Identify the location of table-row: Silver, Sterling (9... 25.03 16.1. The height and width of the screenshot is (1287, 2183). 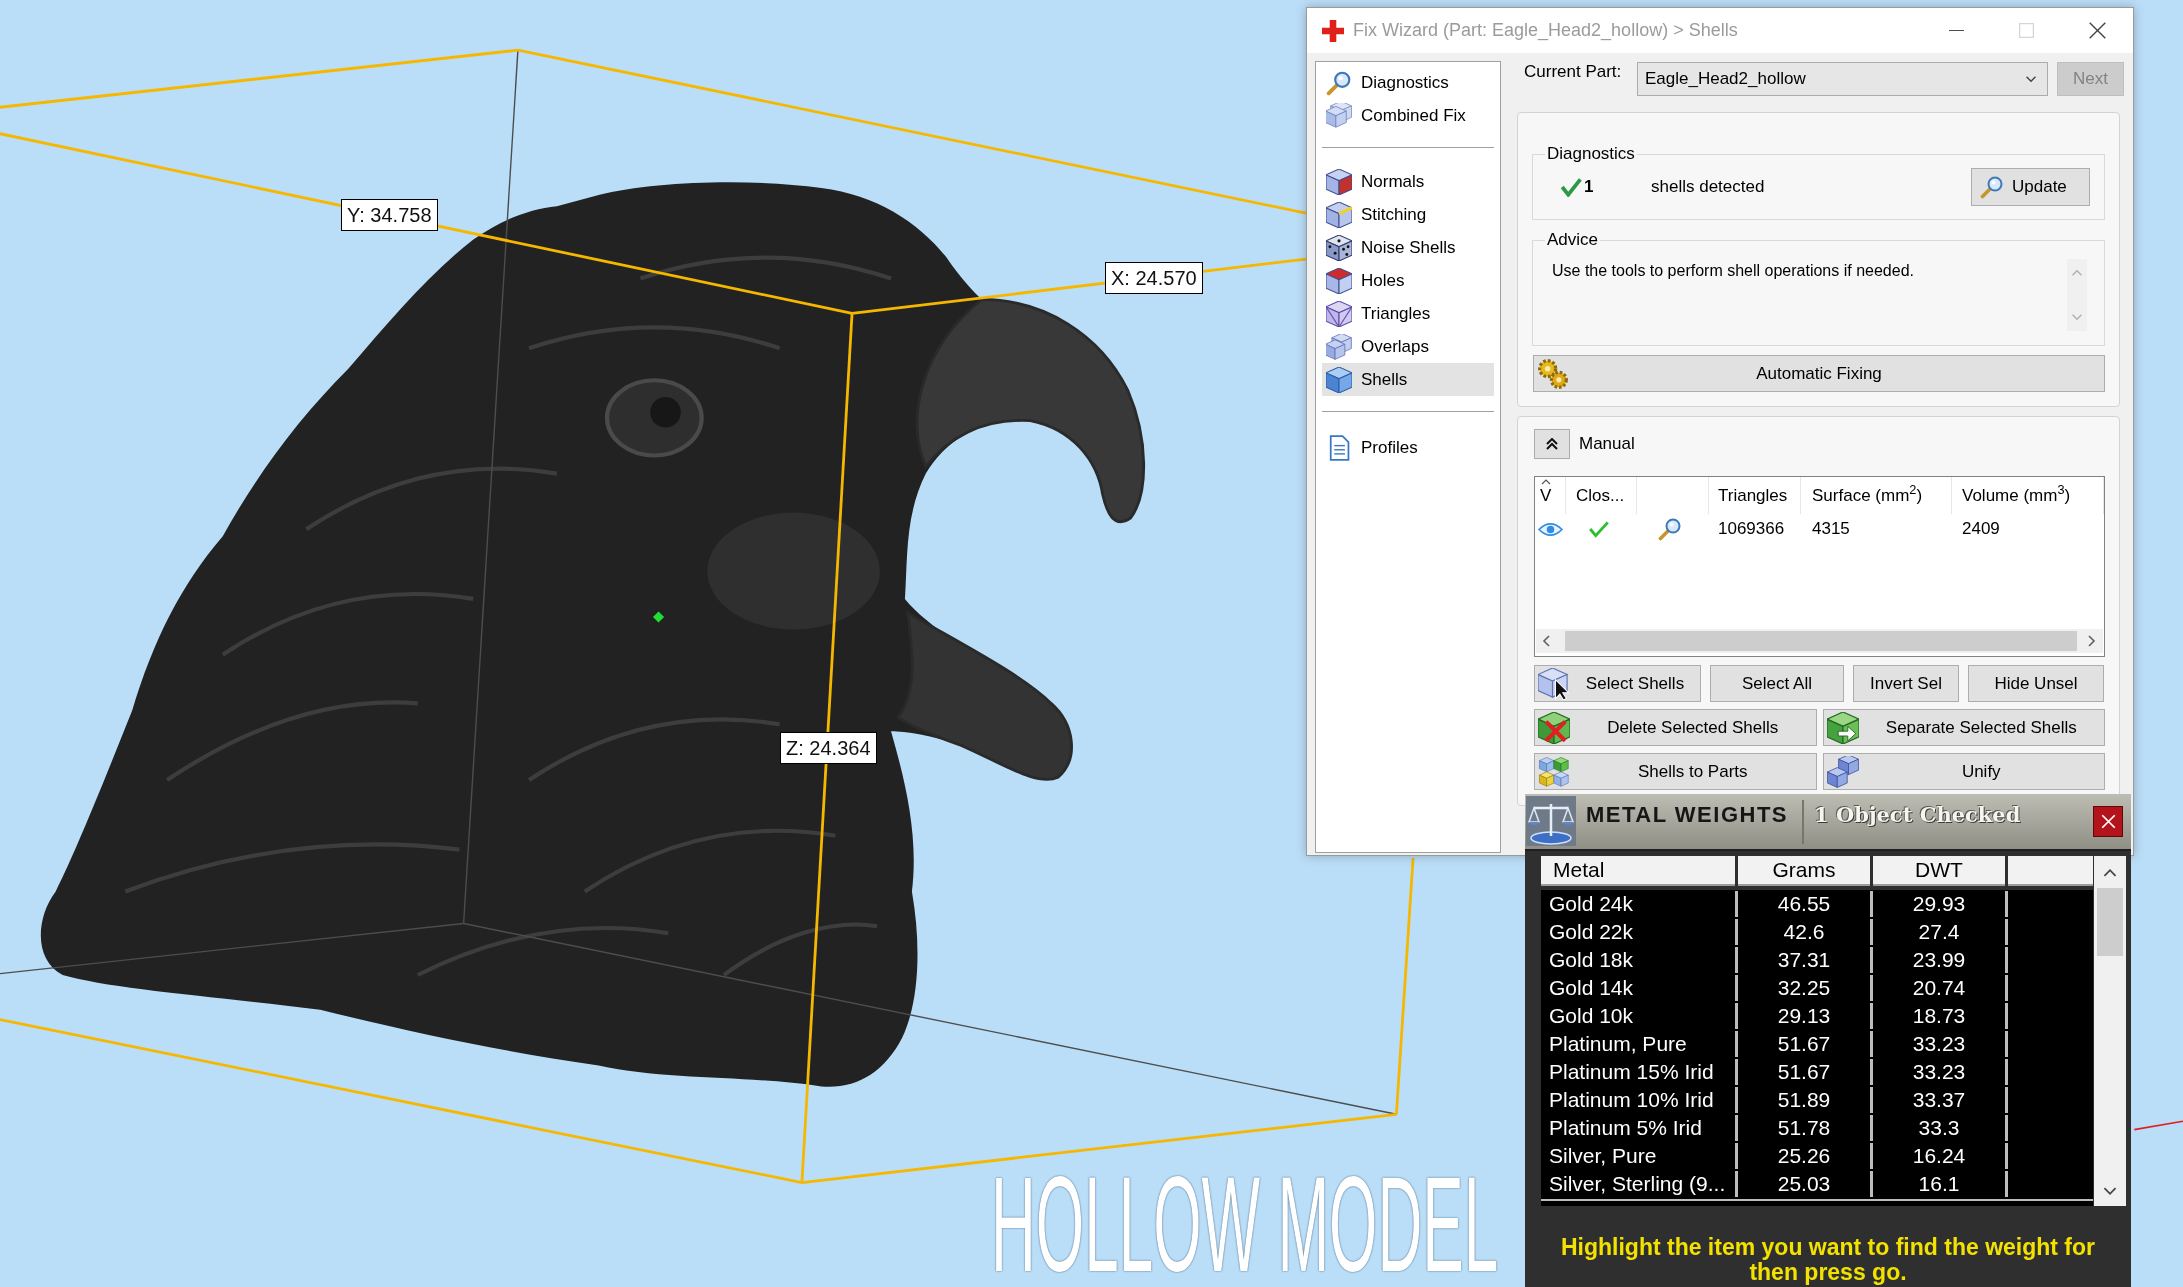
(1817, 1184).